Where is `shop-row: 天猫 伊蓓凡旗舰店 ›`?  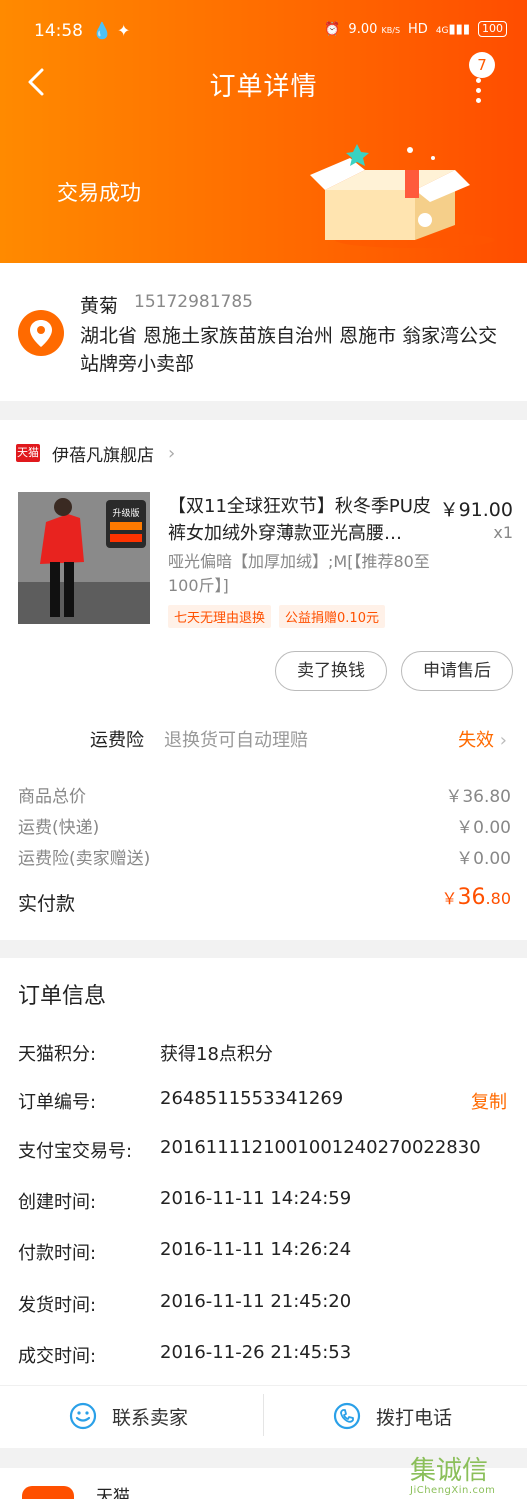 shop-row: 天猫 伊蓓凡旗舰店 › is located at coordinates (95, 453).